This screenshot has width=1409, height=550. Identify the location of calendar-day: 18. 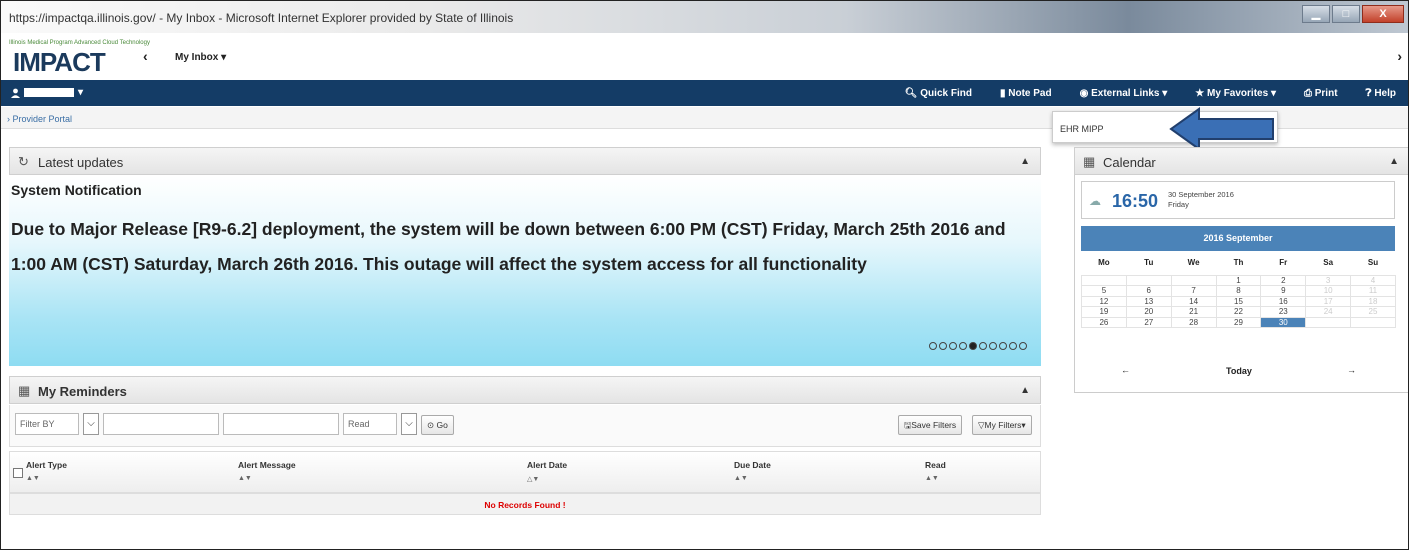
(1373, 301).